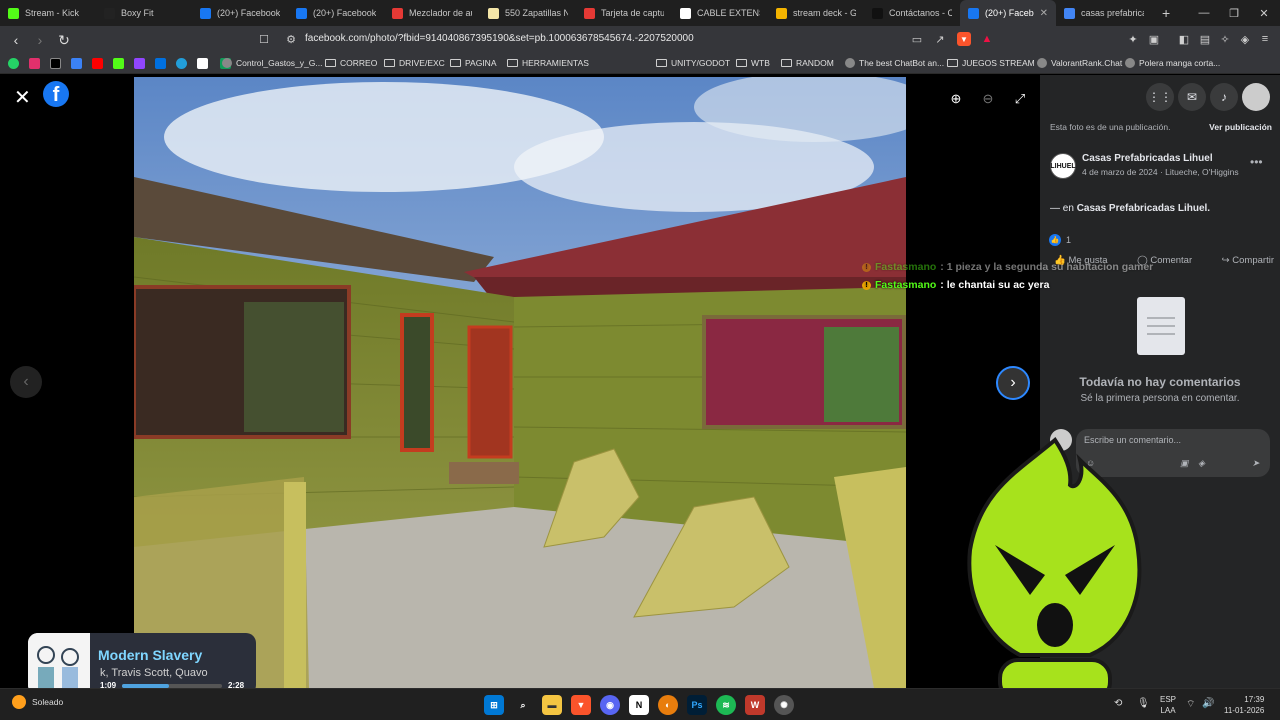 Image resolution: width=1280 pixels, height=720 pixels. Describe the element at coordinates (181, 63) in the screenshot. I see `telegram-icon` at that location.